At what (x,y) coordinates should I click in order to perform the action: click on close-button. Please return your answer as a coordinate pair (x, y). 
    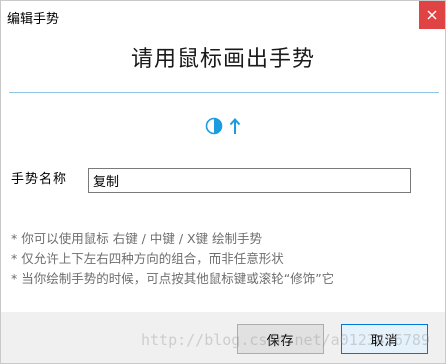
    Looking at the image, I should click on (432, 15).